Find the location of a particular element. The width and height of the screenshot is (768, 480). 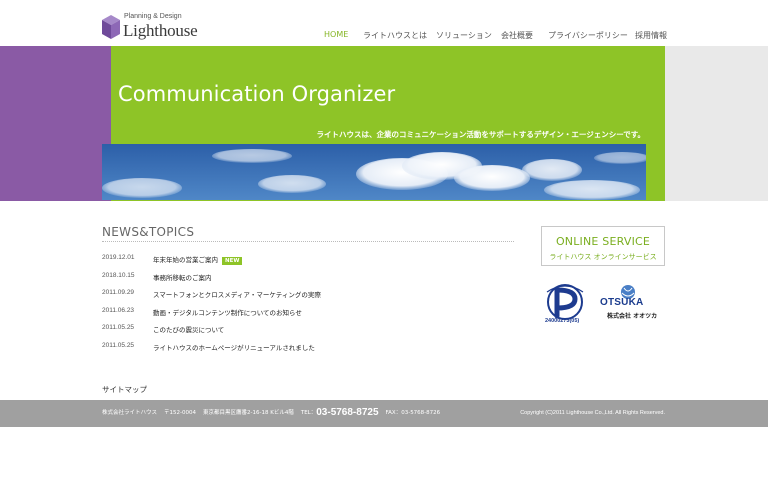

news-date: 2011.09.29 is located at coordinates (118, 292).